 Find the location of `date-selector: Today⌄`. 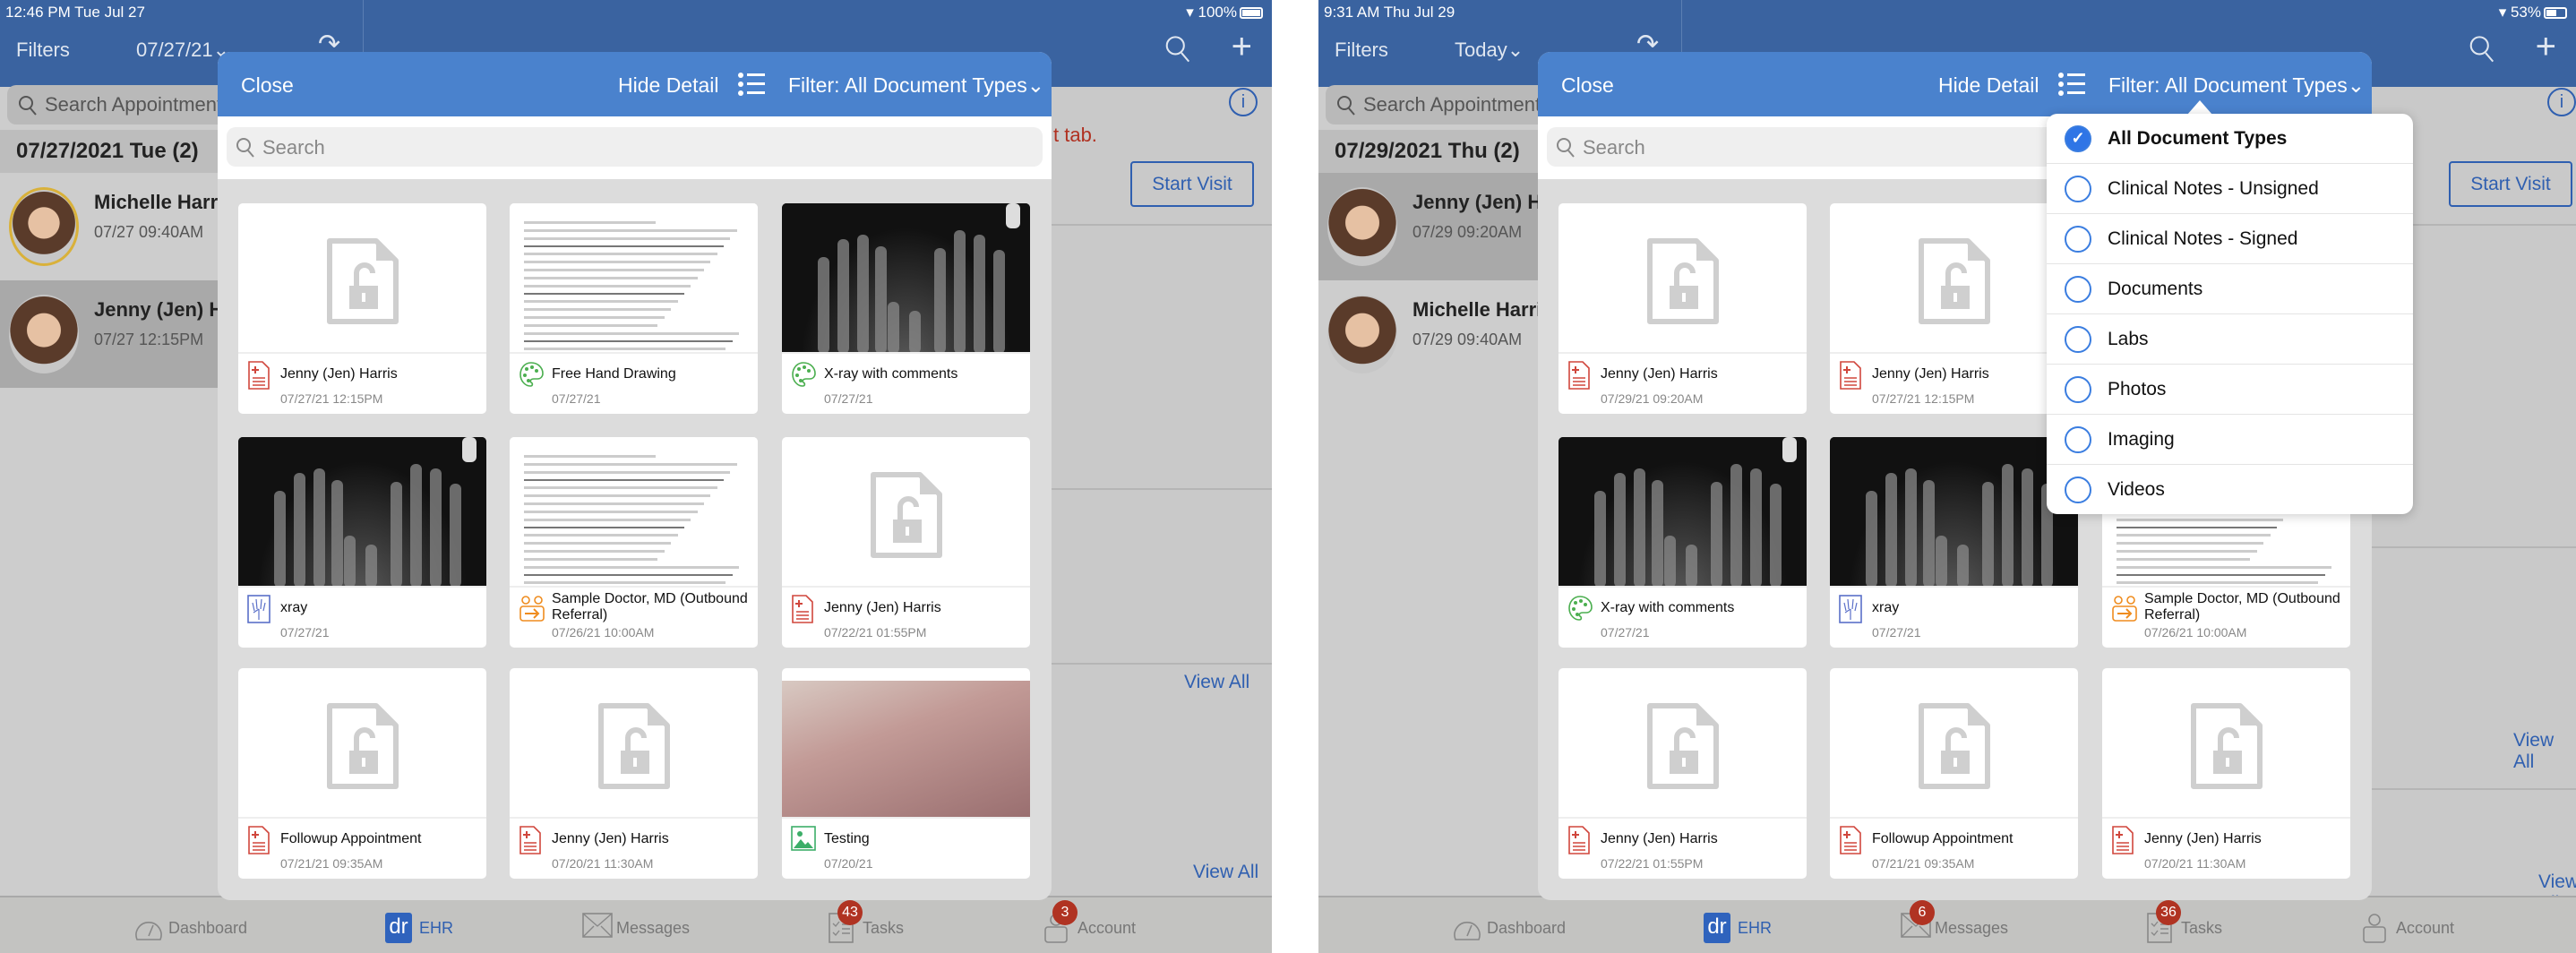

date-selector: Today⌄ is located at coordinates (1489, 50).